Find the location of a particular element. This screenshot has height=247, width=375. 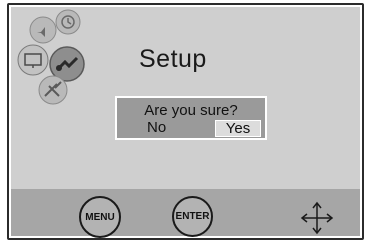

menu-button: MENU is located at coordinates (100, 217).